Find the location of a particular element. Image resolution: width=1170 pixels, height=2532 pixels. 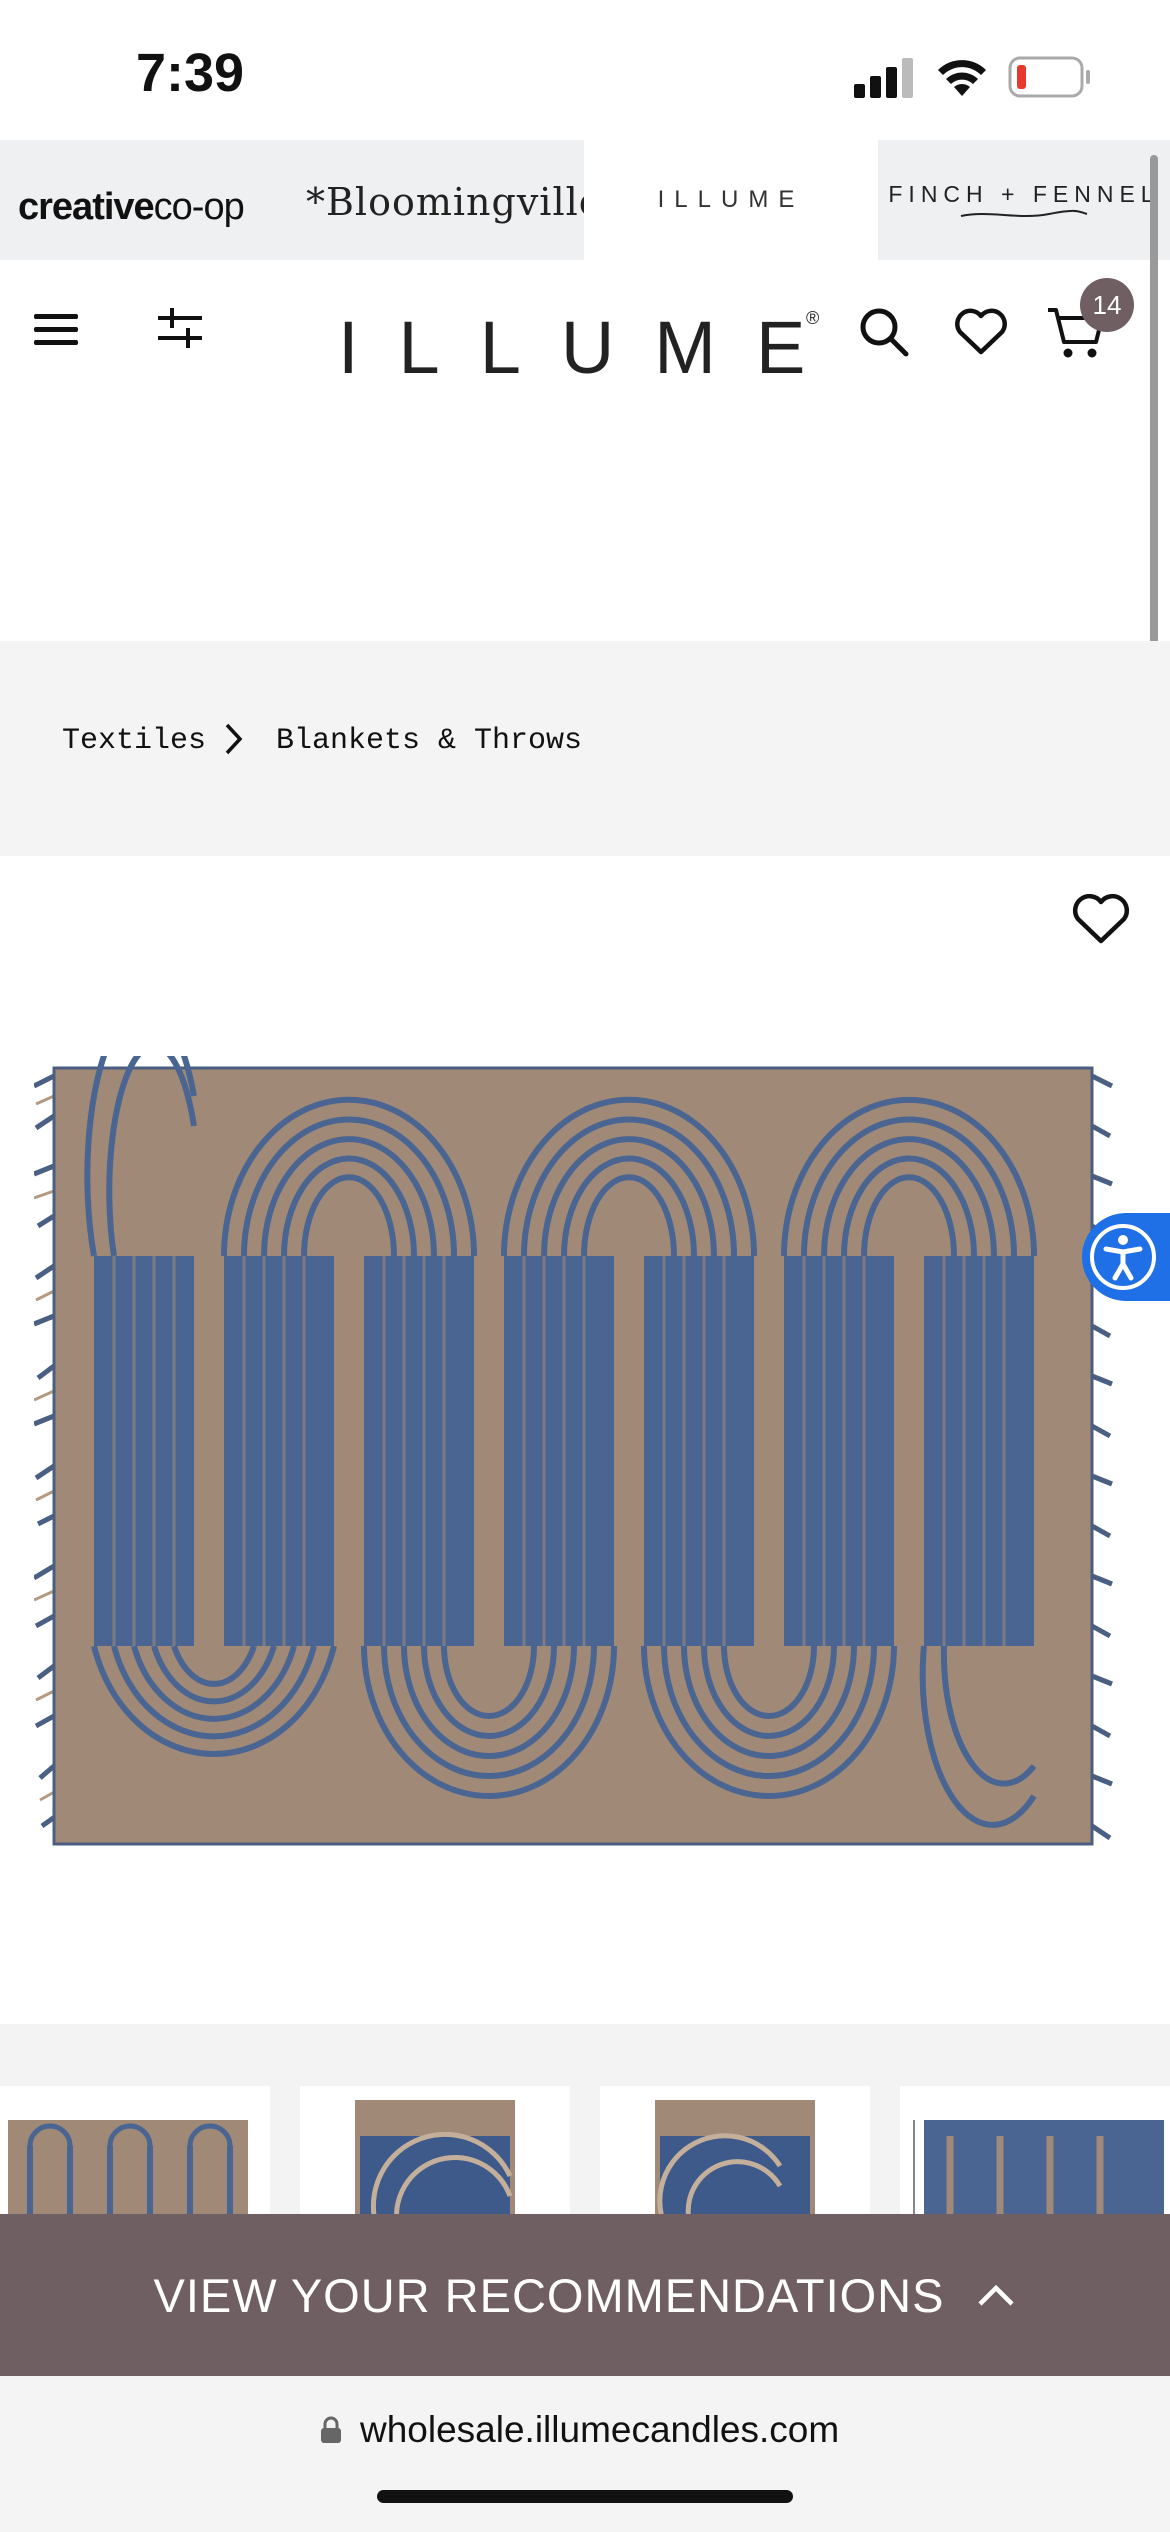

page-scrollbar is located at coordinates (1154, 402).